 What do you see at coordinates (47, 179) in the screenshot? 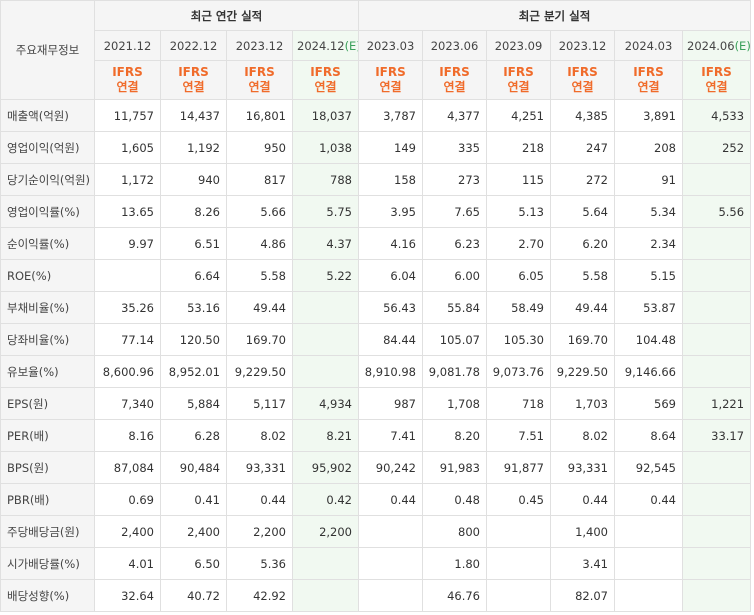
I see `row-label: 당기순이익(억원)` at bounding box center [47, 179].